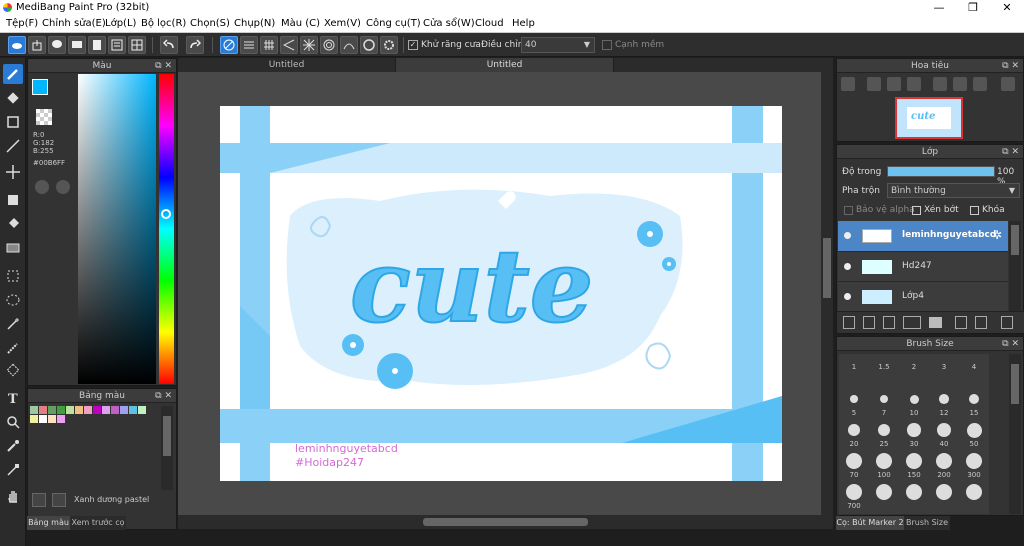  What do you see at coordinates (1008, 84) in the screenshot?
I see `flip-icon` at bounding box center [1008, 84].